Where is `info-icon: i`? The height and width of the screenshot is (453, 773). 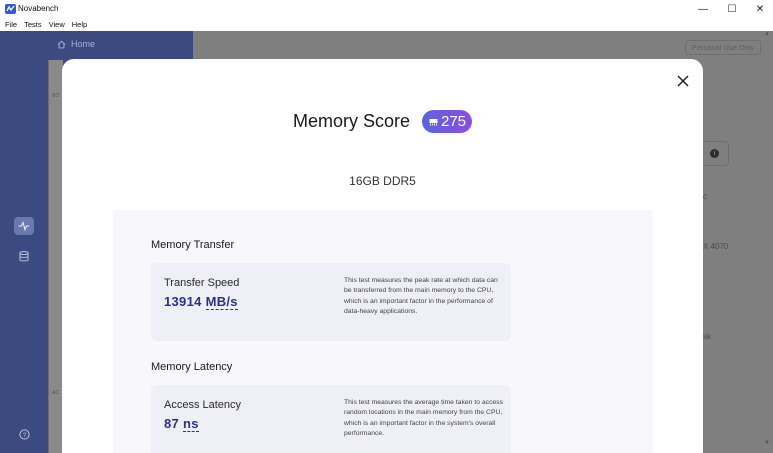 info-icon: i is located at coordinates (714, 153).